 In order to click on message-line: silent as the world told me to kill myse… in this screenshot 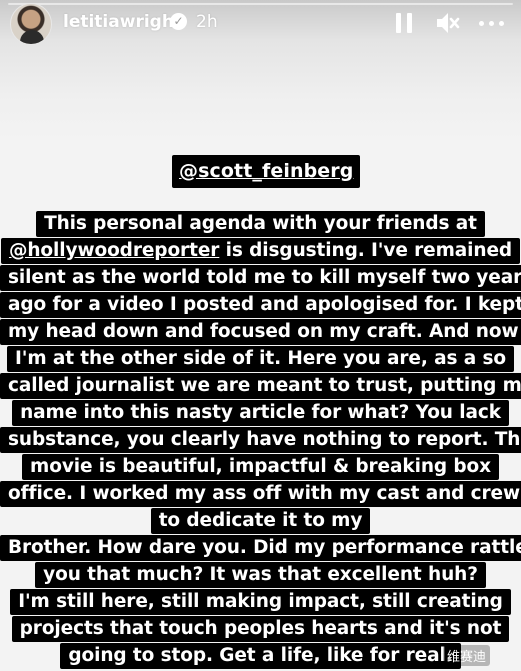, I will do `click(260, 277)`.